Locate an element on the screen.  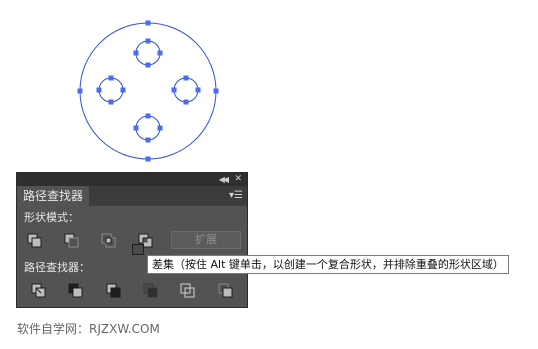
panel-titlebar: ◀◀ ✕ is located at coordinates (132, 179).